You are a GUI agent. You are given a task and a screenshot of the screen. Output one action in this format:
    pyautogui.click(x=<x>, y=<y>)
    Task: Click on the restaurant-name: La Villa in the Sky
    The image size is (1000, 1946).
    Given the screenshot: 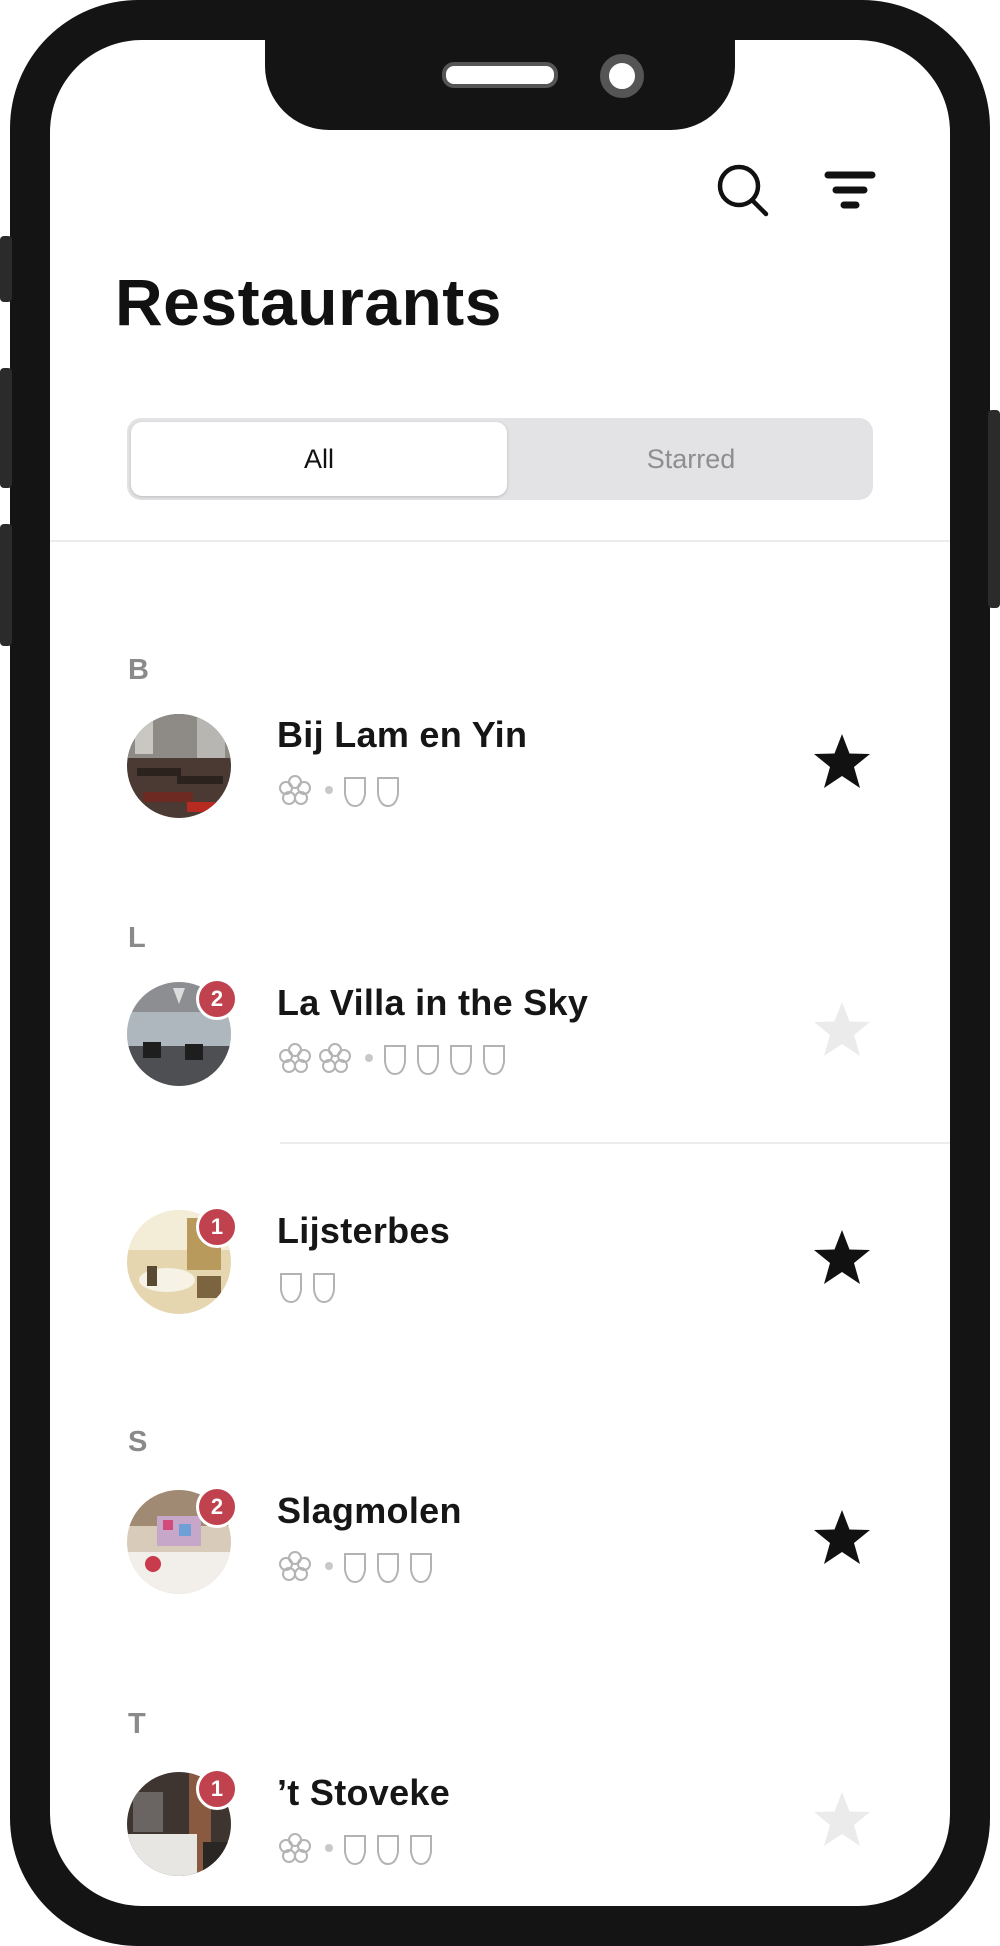 What is the action you would take?
    pyautogui.click(x=433, y=1002)
    